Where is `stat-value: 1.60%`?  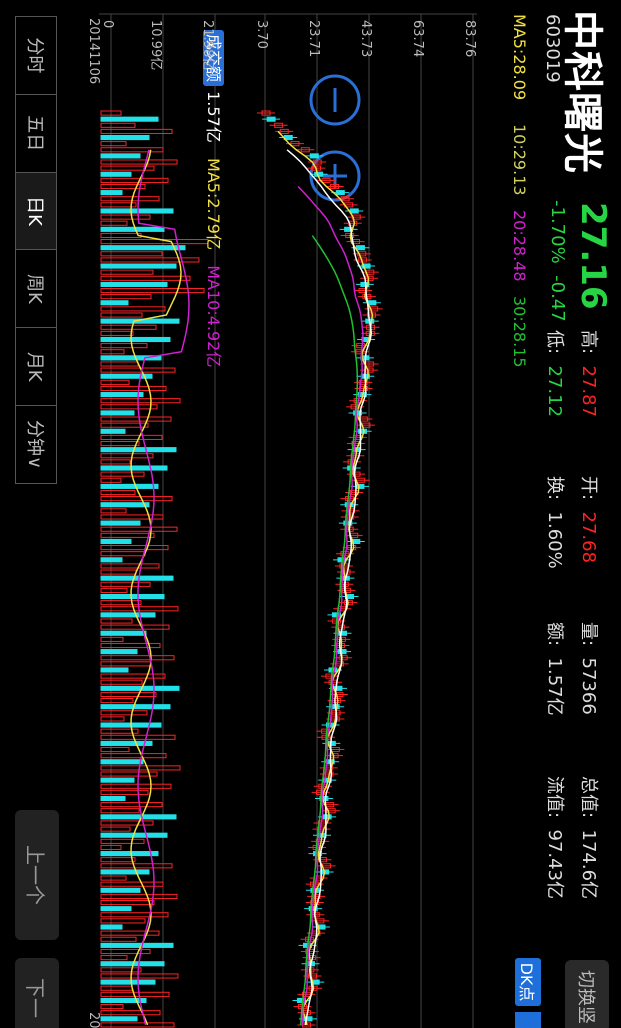 stat-value: 1.60% is located at coordinates (554, 540).